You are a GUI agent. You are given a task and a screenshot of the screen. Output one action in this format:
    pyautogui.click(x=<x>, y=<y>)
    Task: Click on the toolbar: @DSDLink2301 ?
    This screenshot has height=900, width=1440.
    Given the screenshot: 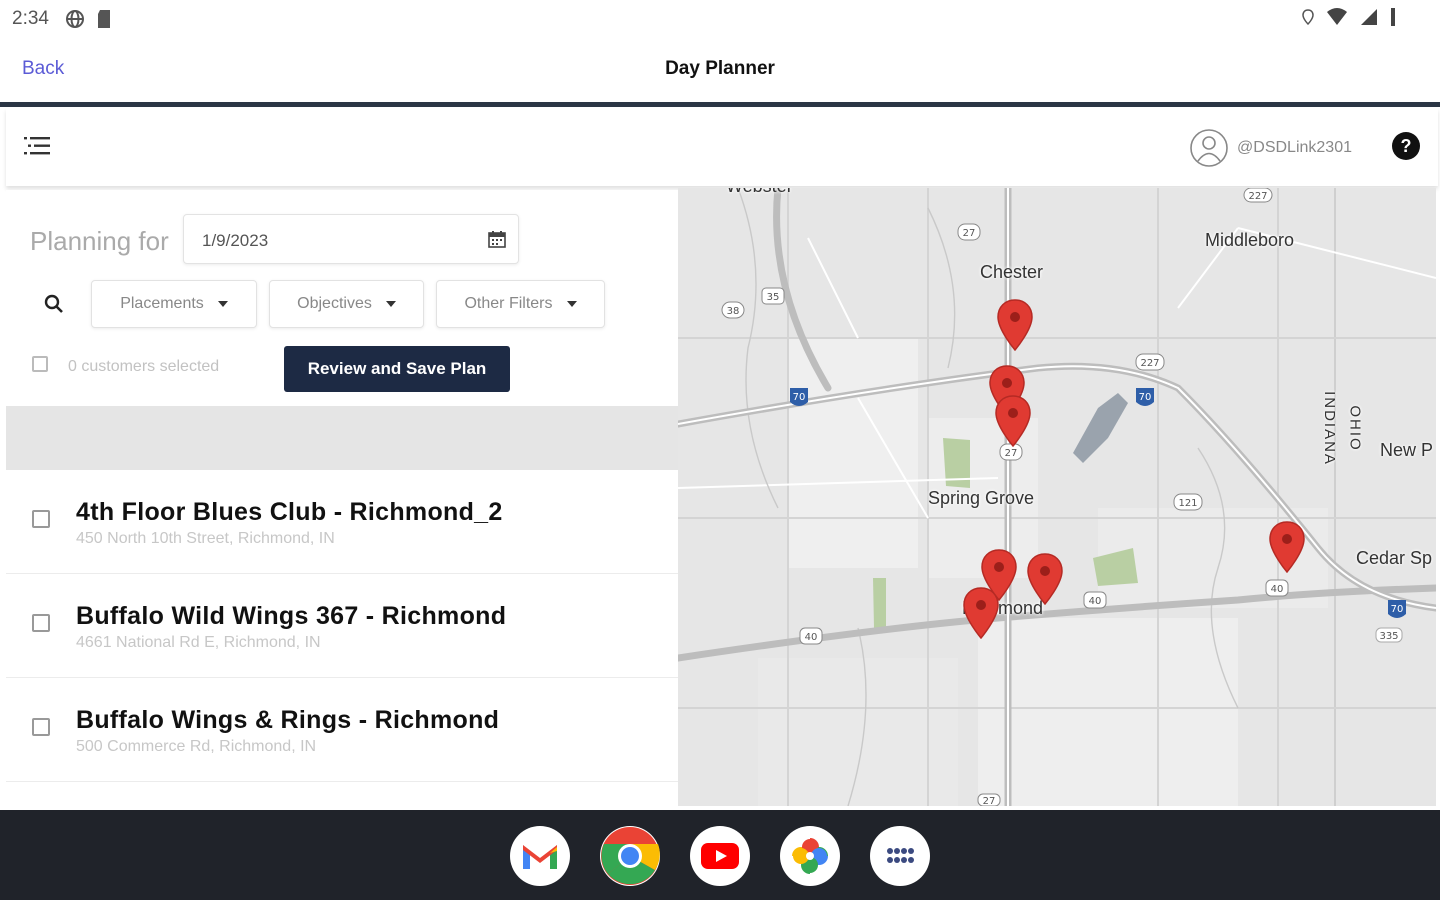 What is the action you would take?
    pyautogui.click(x=722, y=147)
    